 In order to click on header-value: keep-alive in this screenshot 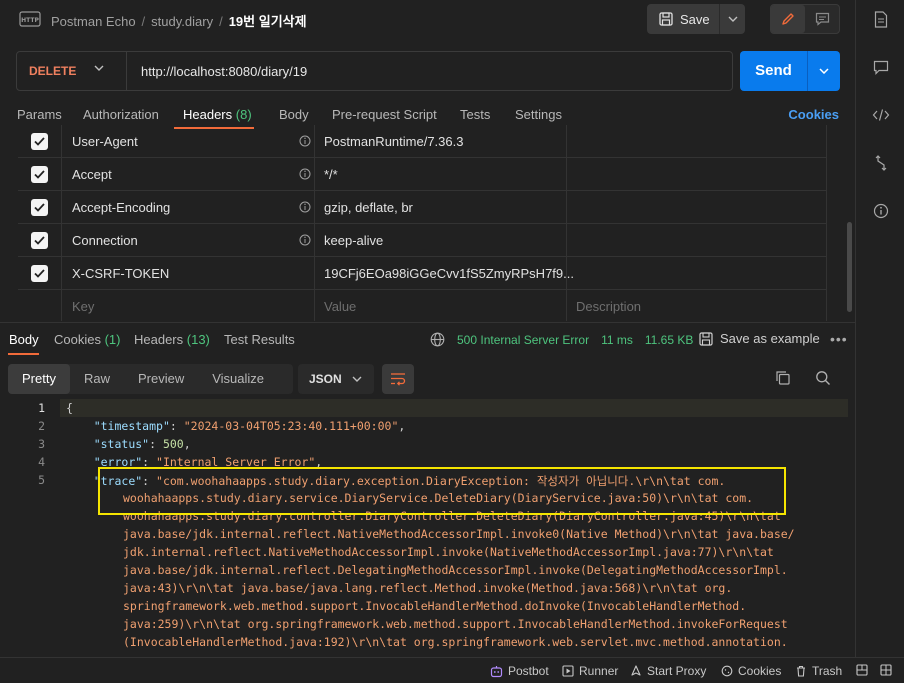, I will do `click(353, 240)`.